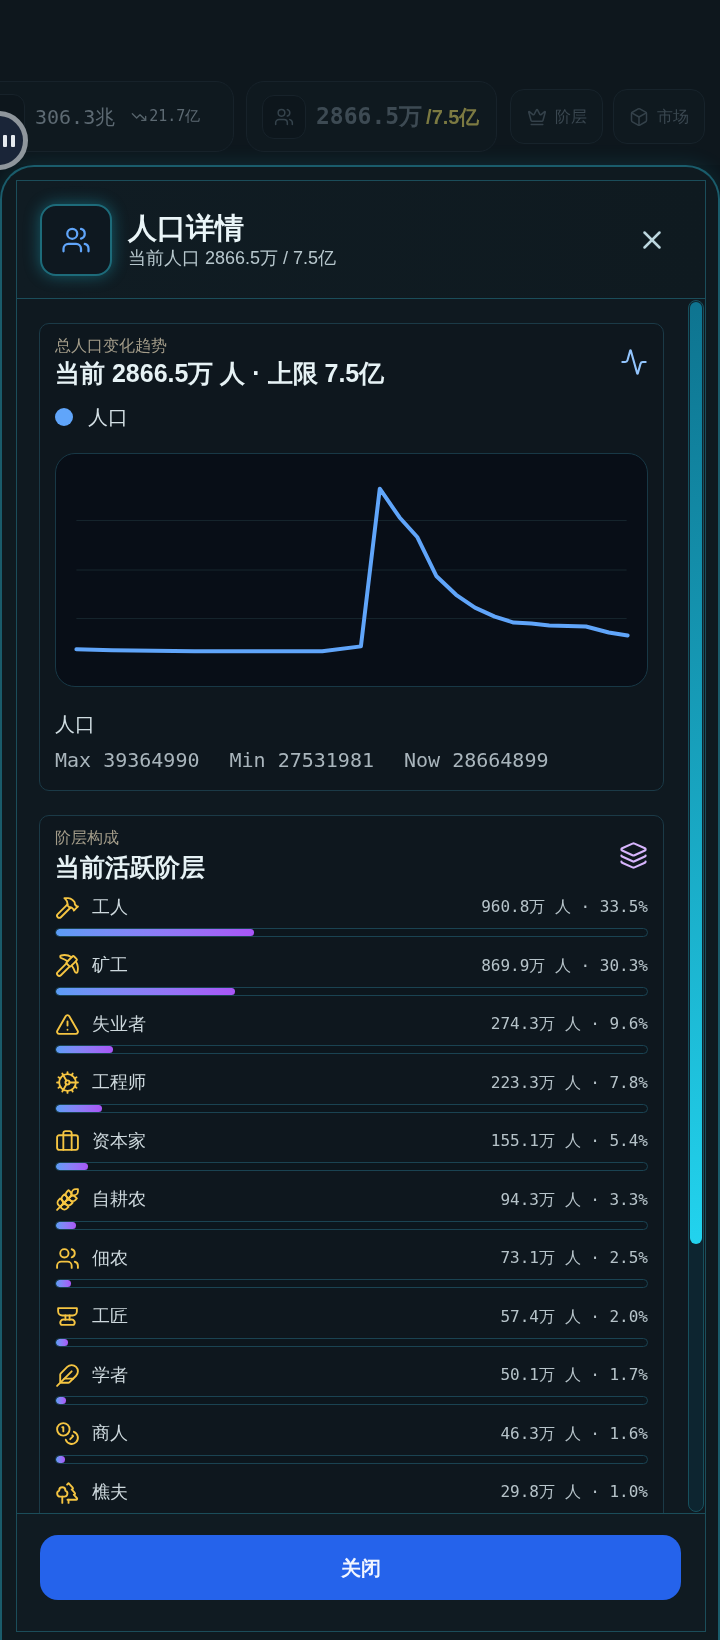 This screenshot has width=720, height=1640. What do you see at coordinates (110, 1316) in the screenshot?
I see `class-name: 工匠` at bounding box center [110, 1316].